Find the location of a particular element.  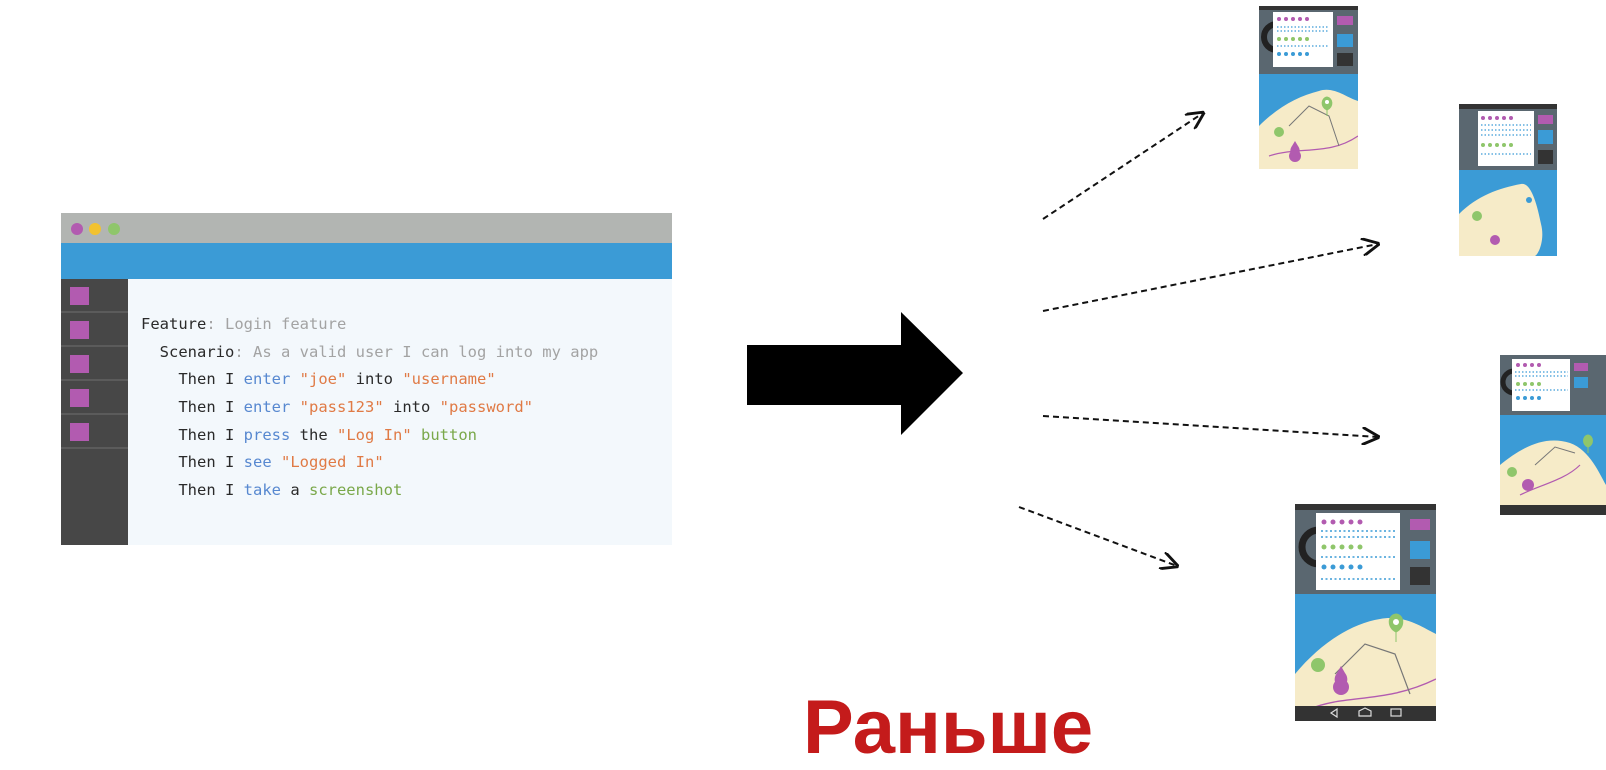

device-phone-right-middle is located at coordinates (1553, 435).